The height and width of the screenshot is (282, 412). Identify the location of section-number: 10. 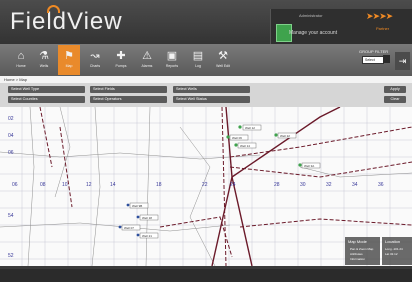
(65, 185).